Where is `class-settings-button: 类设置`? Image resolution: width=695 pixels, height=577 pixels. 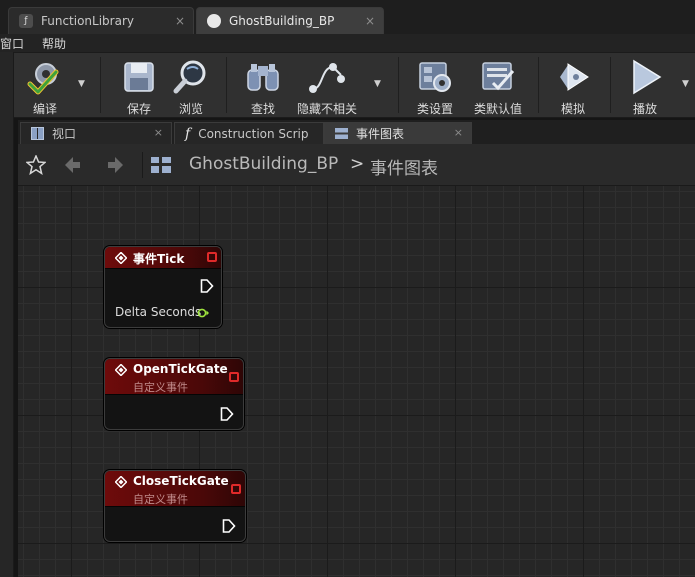 class-settings-button: 类设置 is located at coordinates (435, 85).